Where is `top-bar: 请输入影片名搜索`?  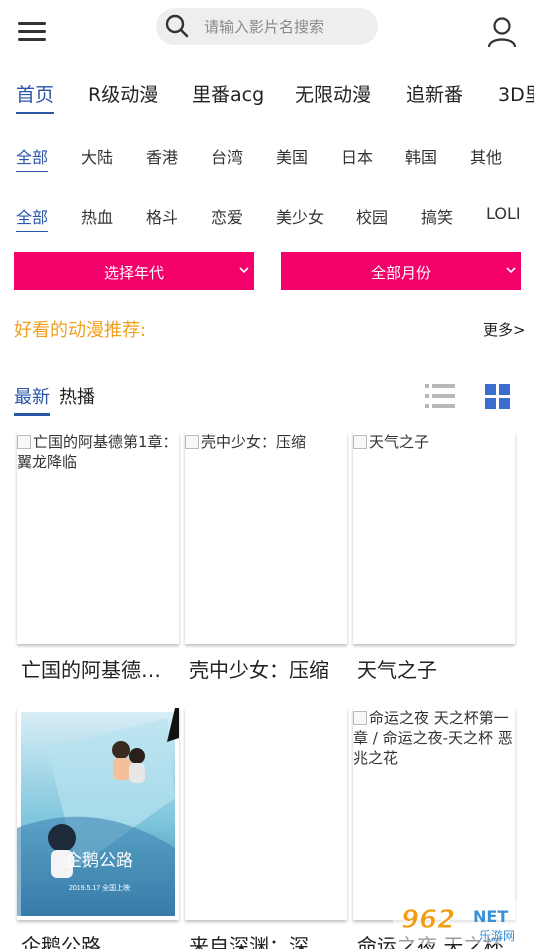 top-bar: 请输入影片名搜索 is located at coordinates (267, 32).